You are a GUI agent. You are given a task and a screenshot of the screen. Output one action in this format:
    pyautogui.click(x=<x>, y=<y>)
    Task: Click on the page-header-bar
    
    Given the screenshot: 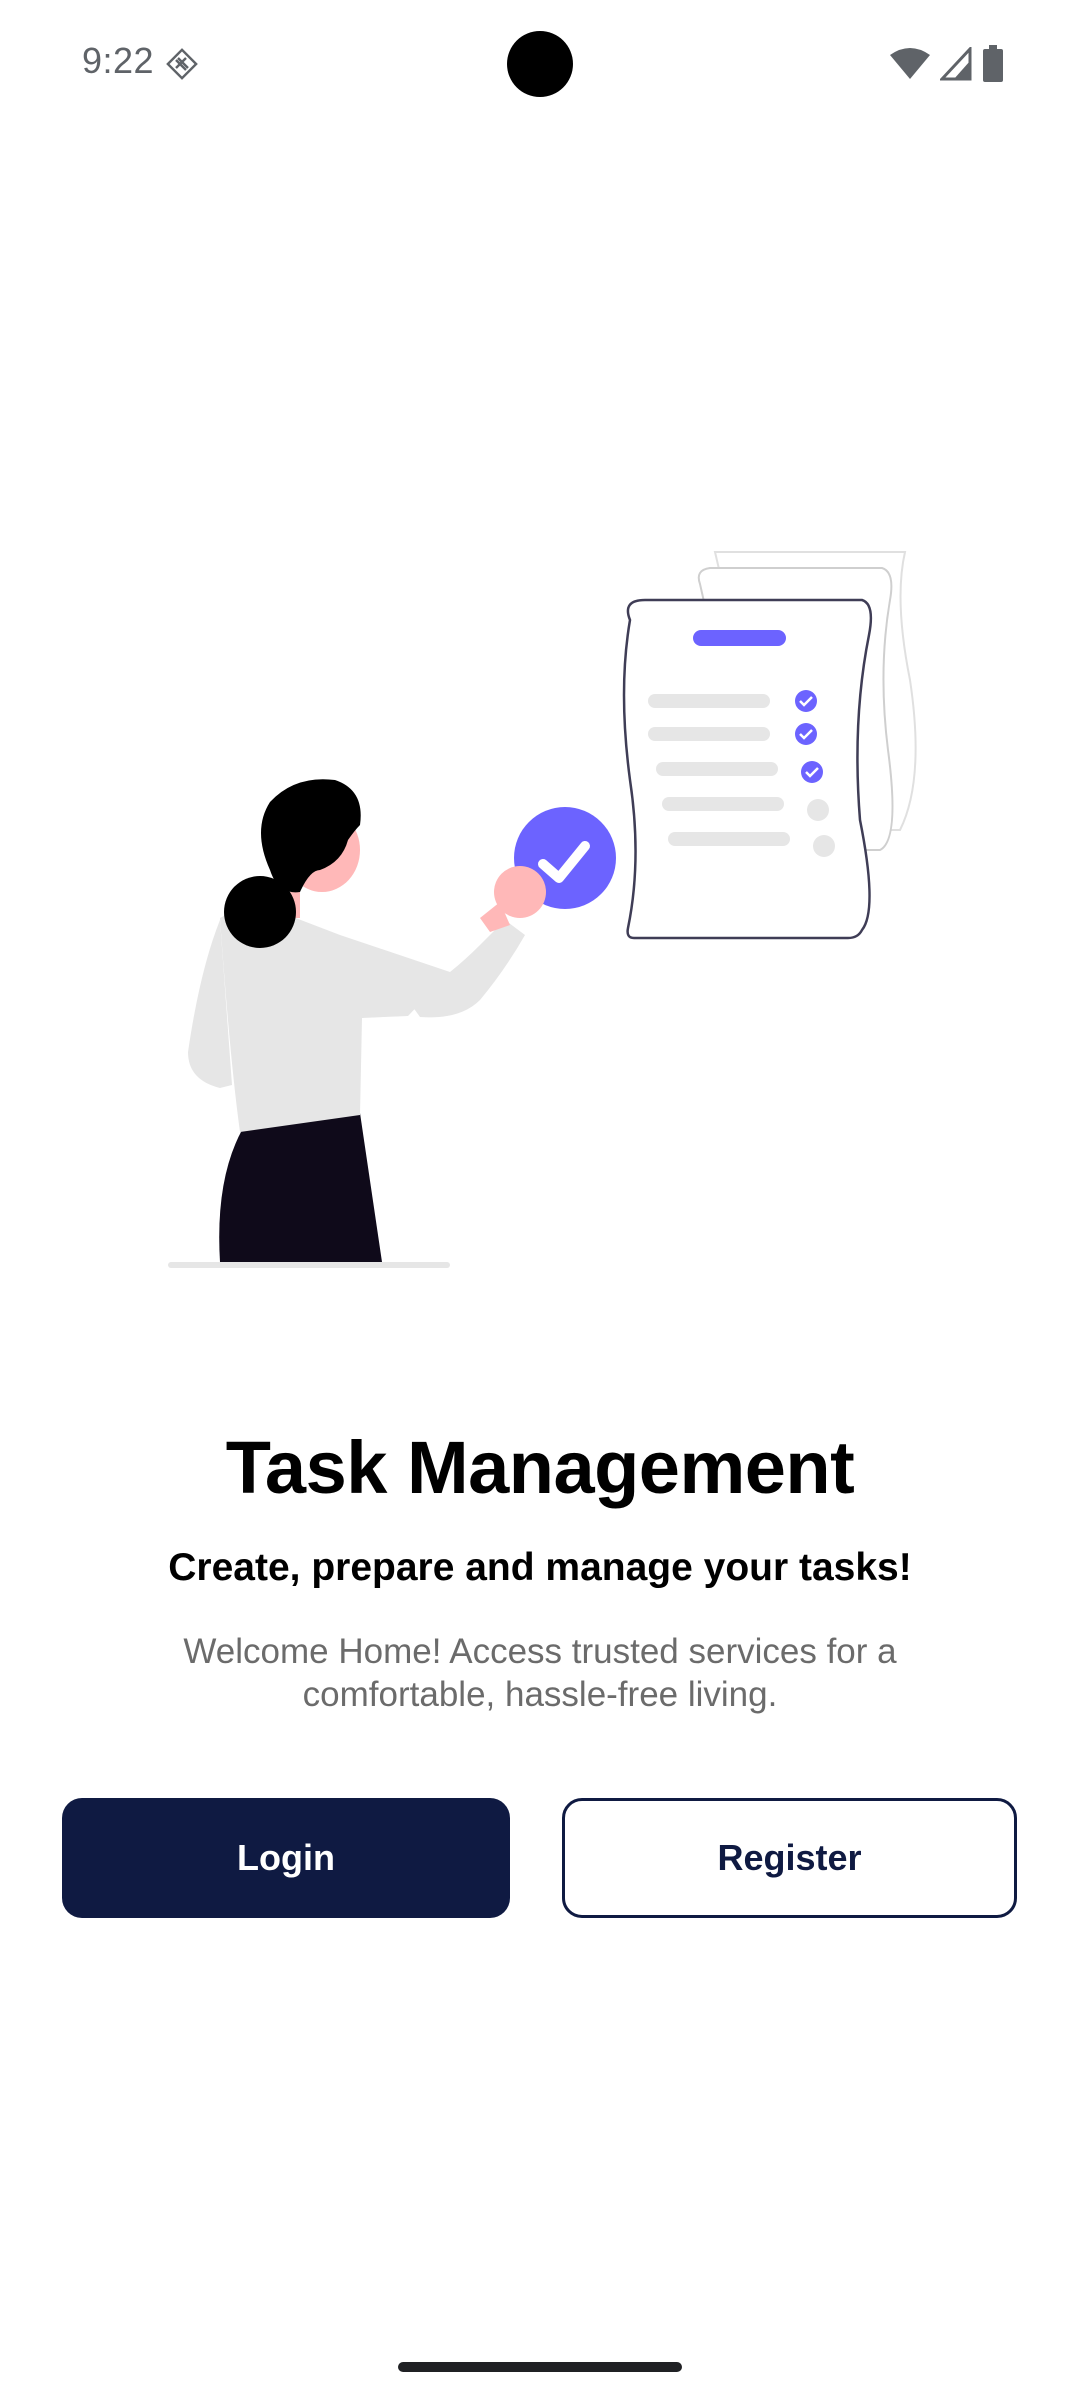 What is the action you would take?
    pyautogui.click(x=739, y=638)
    